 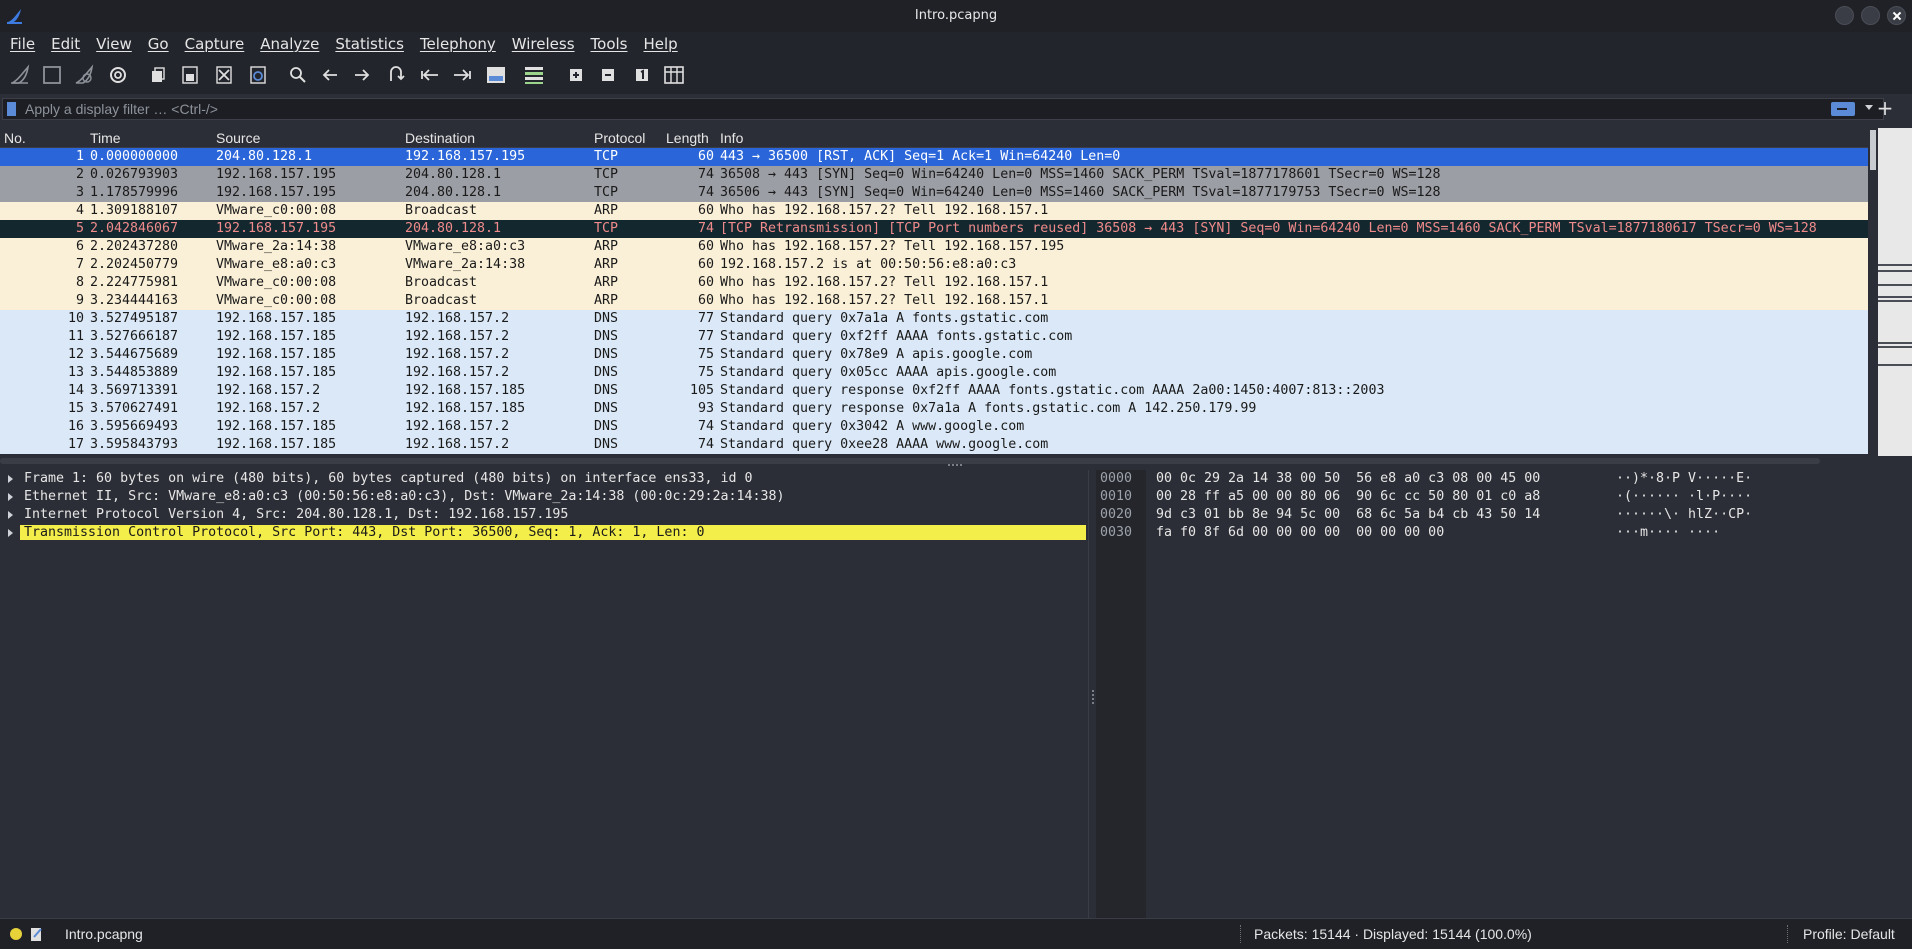 What do you see at coordinates (289, 44) in the screenshot?
I see `menu-analyze: Analyze` at bounding box center [289, 44].